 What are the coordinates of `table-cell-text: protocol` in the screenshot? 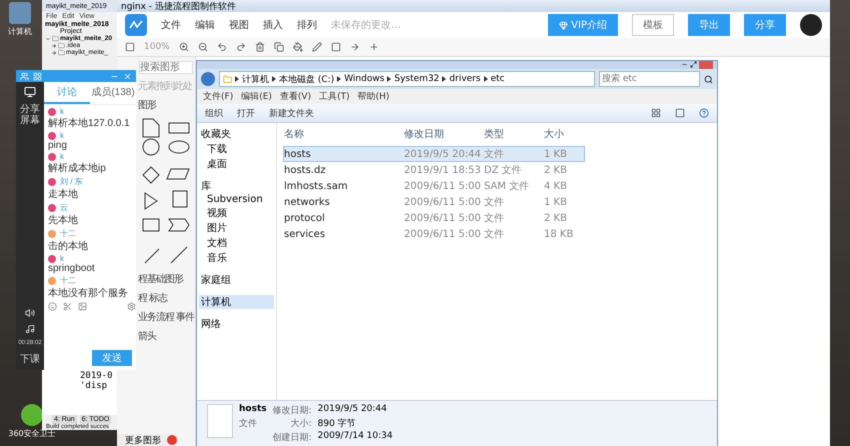 It's located at (305, 218).